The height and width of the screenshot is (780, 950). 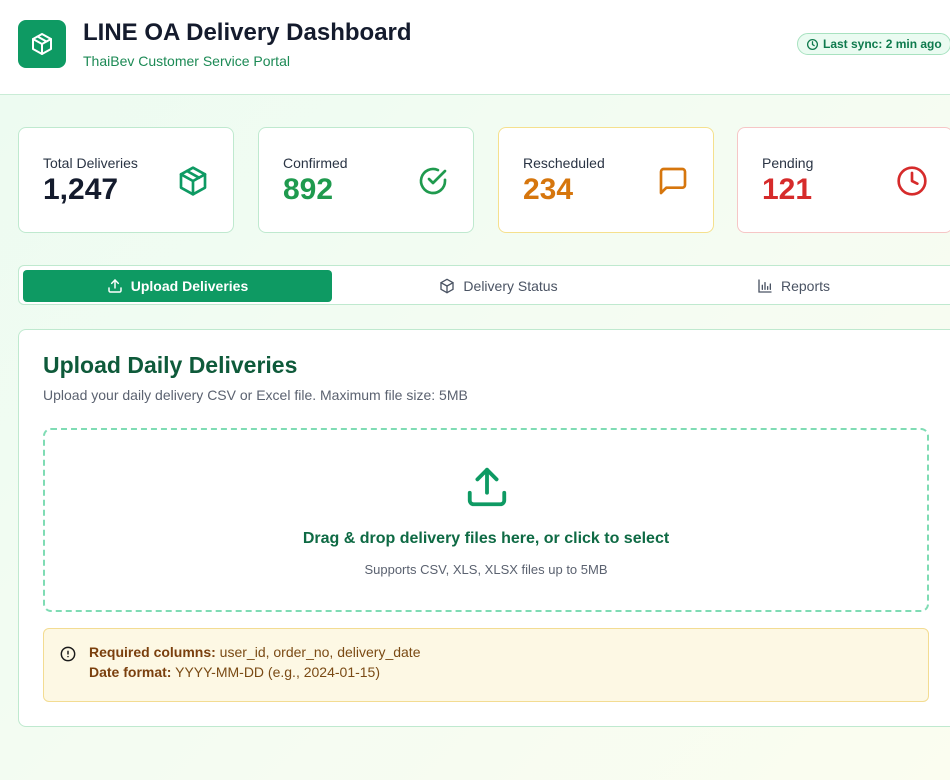 What do you see at coordinates (366, 180) in the screenshot?
I see `stat-card-confirmed: Confirmed 892` at bounding box center [366, 180].